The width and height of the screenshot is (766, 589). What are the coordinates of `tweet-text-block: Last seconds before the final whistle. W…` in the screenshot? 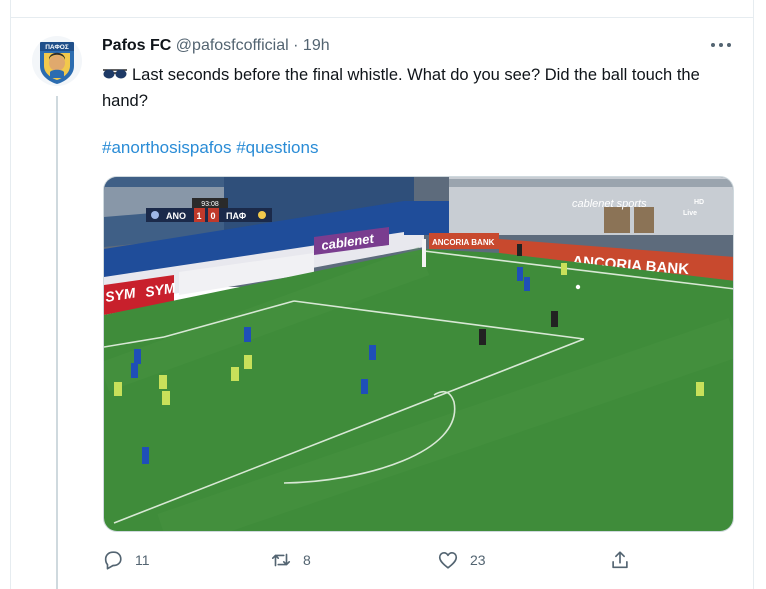 It's located at (412, 88).